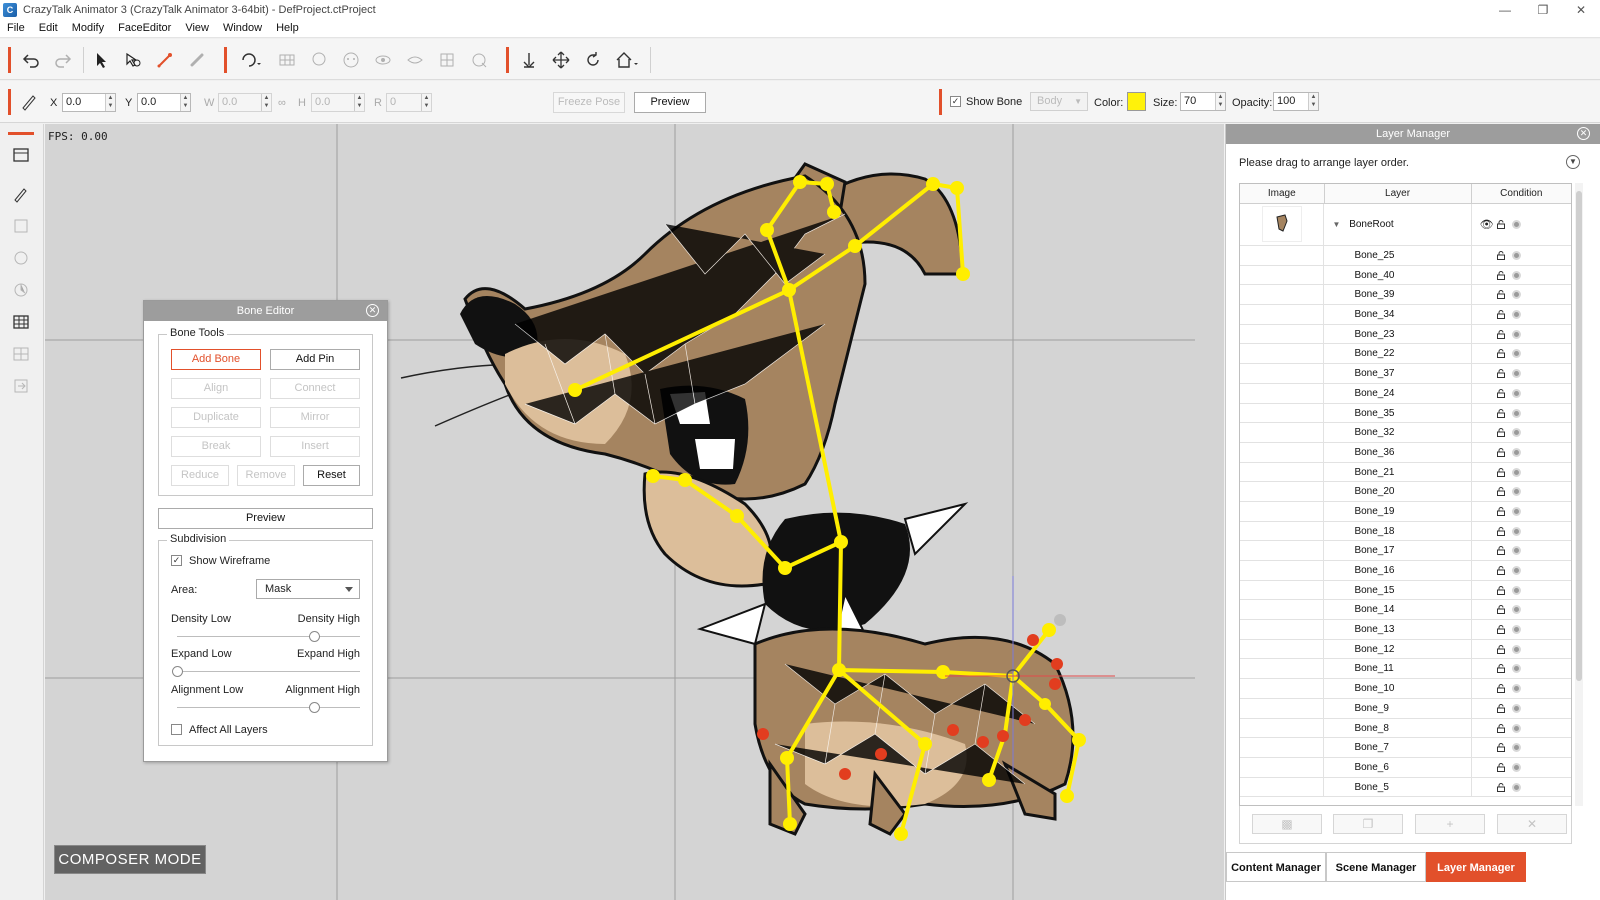  I want to click on table-row: Bone_11, so click(1405, 669).